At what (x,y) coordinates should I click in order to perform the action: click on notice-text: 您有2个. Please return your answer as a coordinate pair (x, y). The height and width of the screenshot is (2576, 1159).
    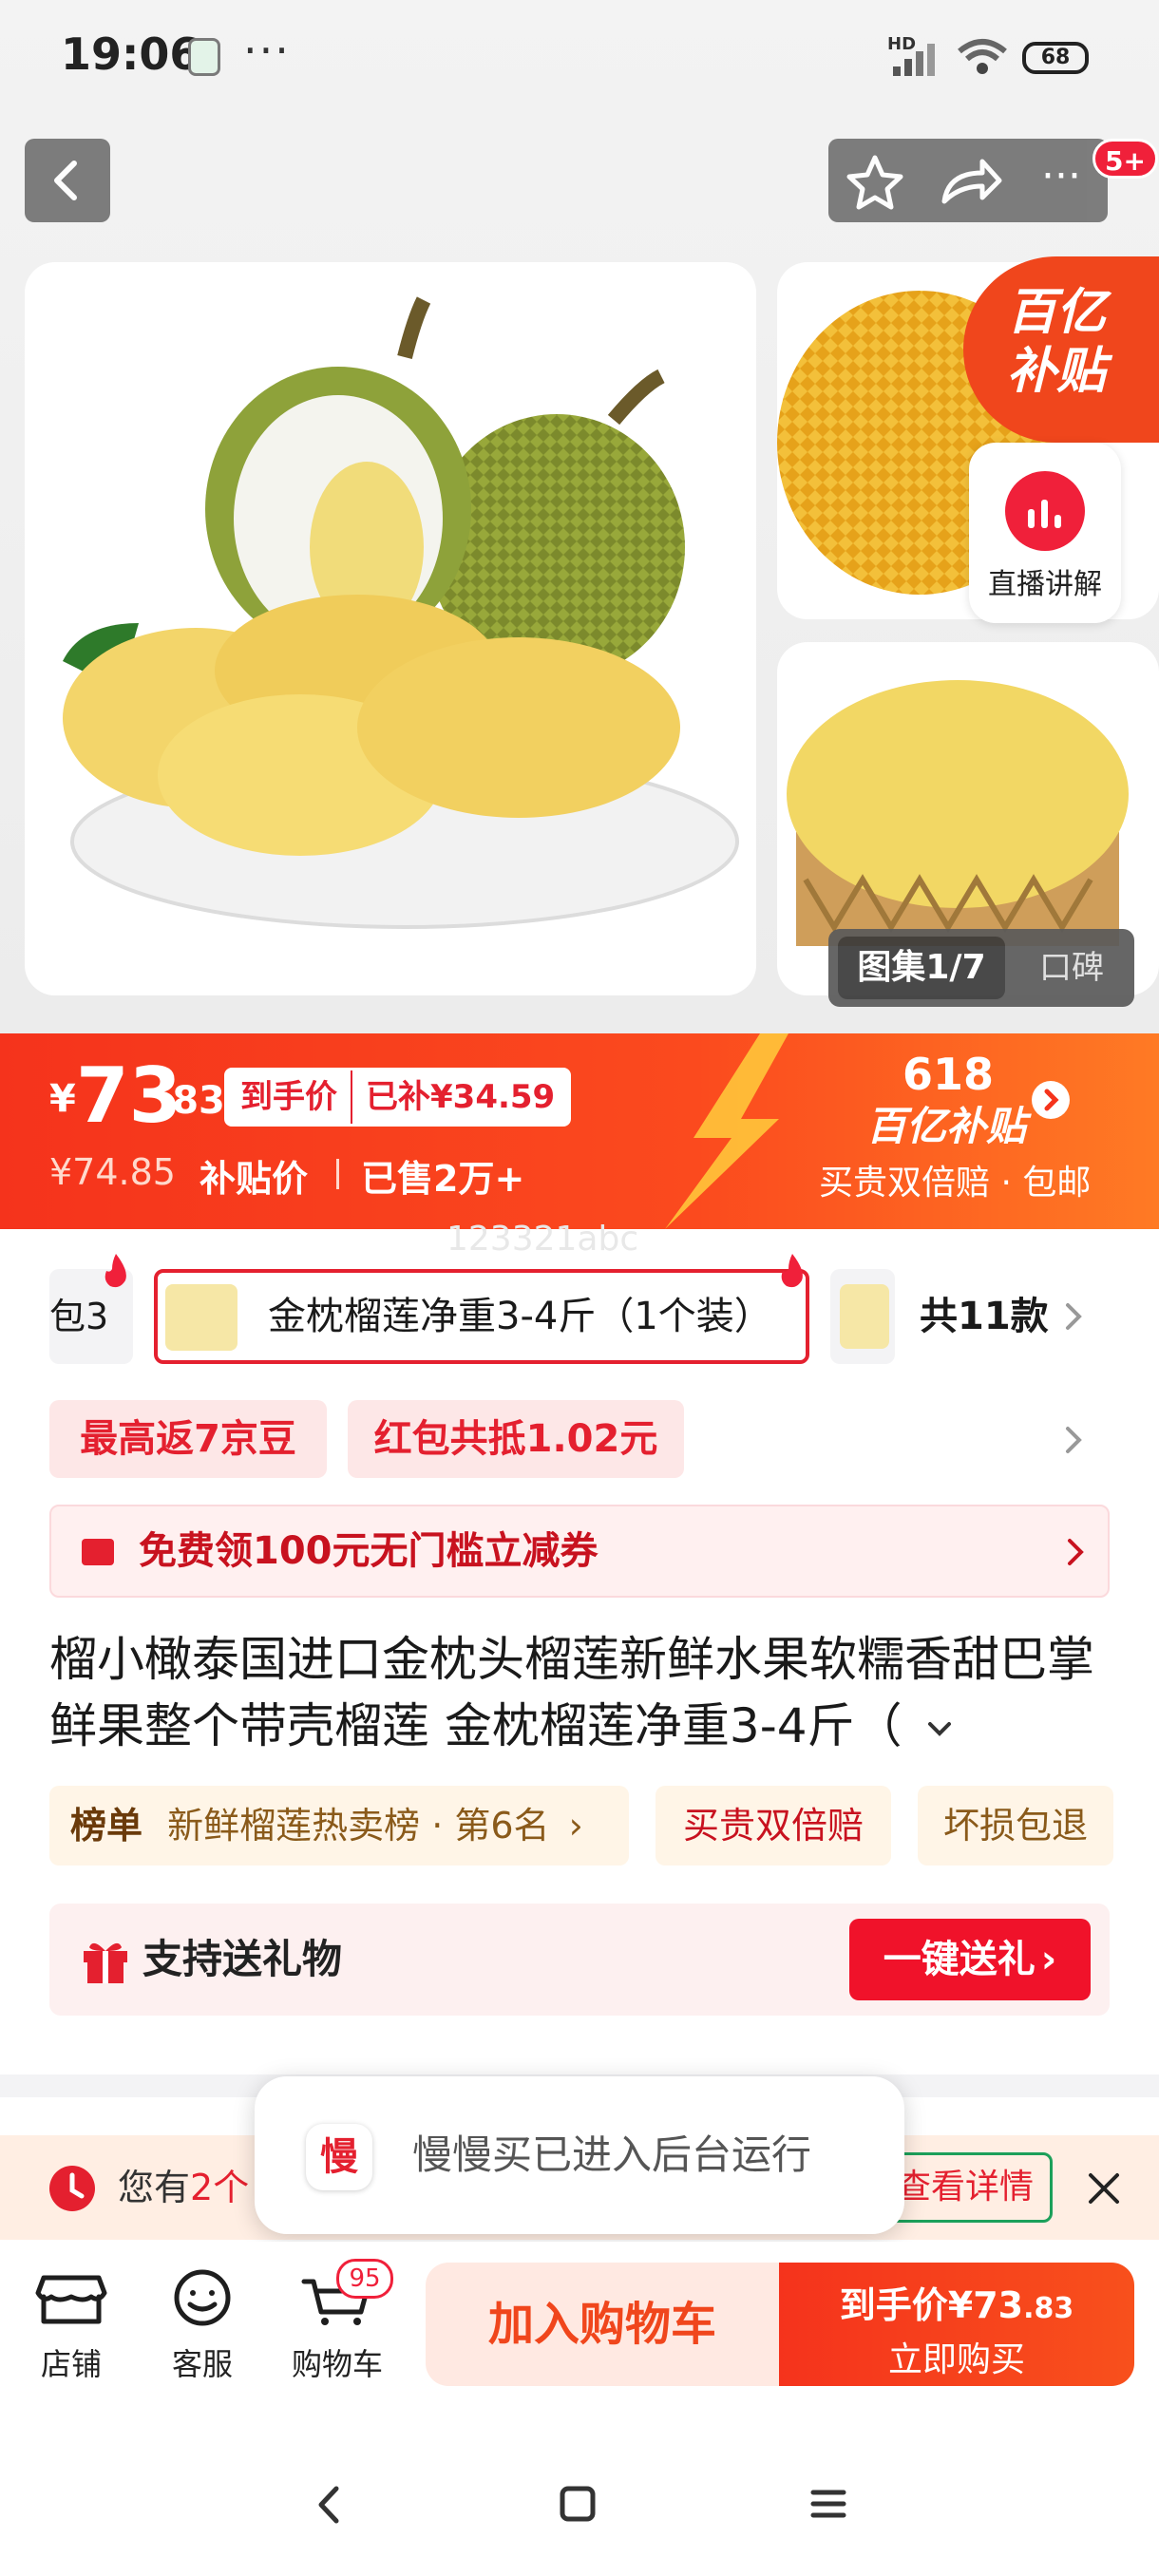
    Looking at the image, I should click on (183, 2187).